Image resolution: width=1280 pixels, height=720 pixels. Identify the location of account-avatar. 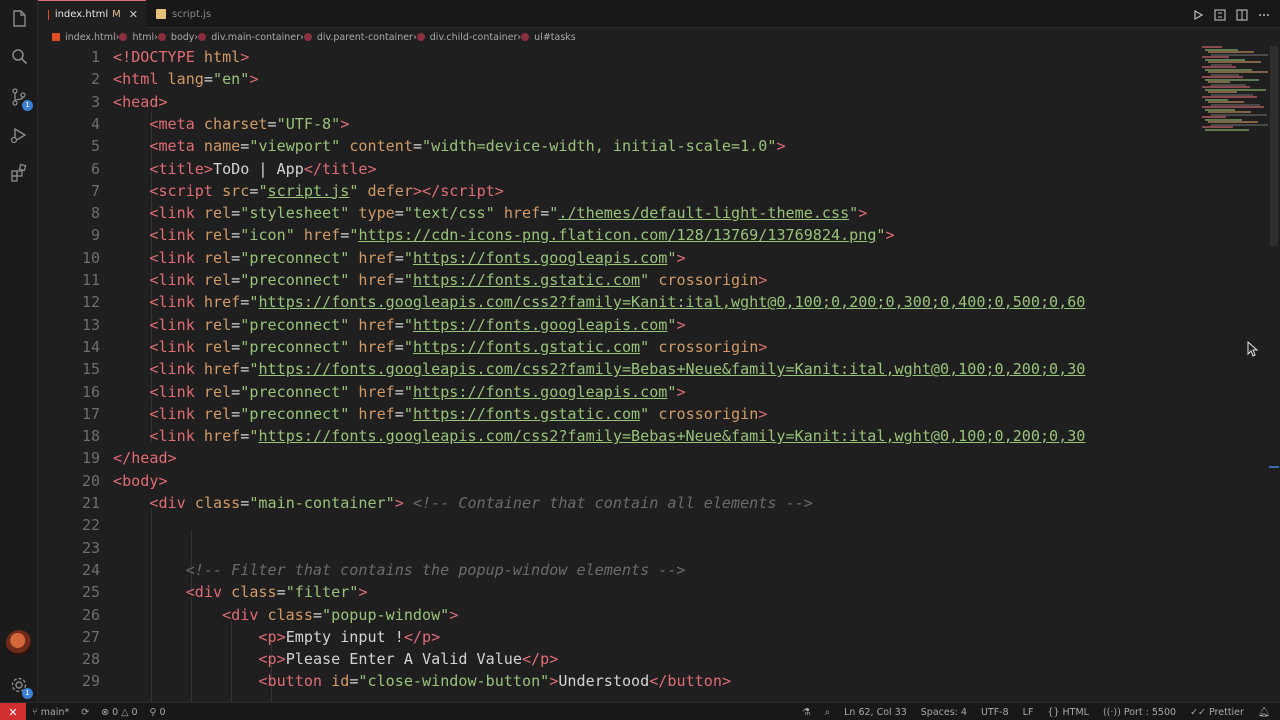
(19, 643).